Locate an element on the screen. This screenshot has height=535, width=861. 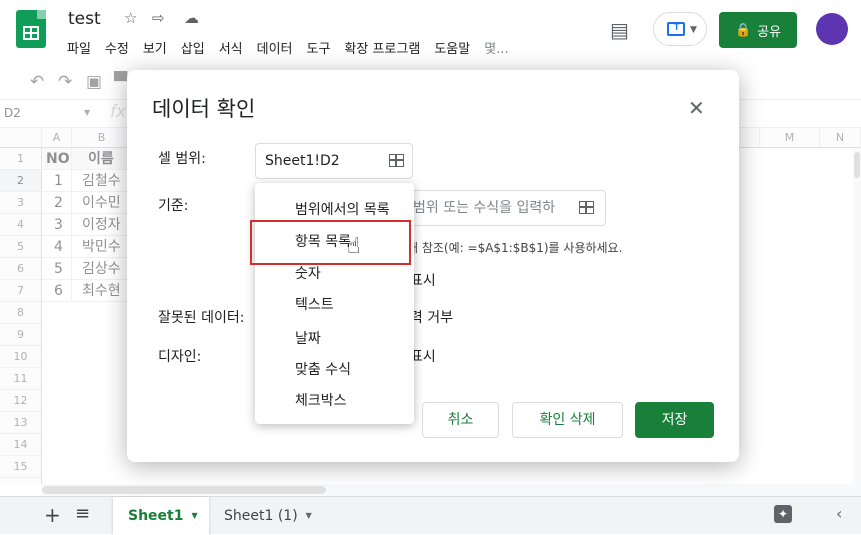
star-icon: ☆ is located at coordinates (130, 18).